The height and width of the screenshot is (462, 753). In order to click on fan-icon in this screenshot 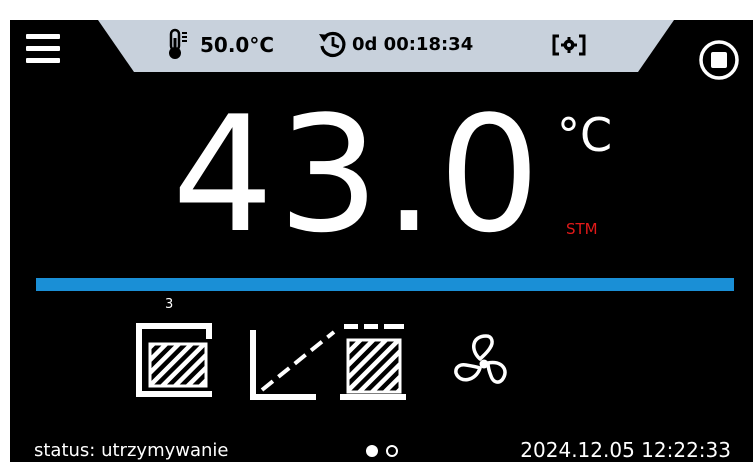, I will do `click(485, 363)`.